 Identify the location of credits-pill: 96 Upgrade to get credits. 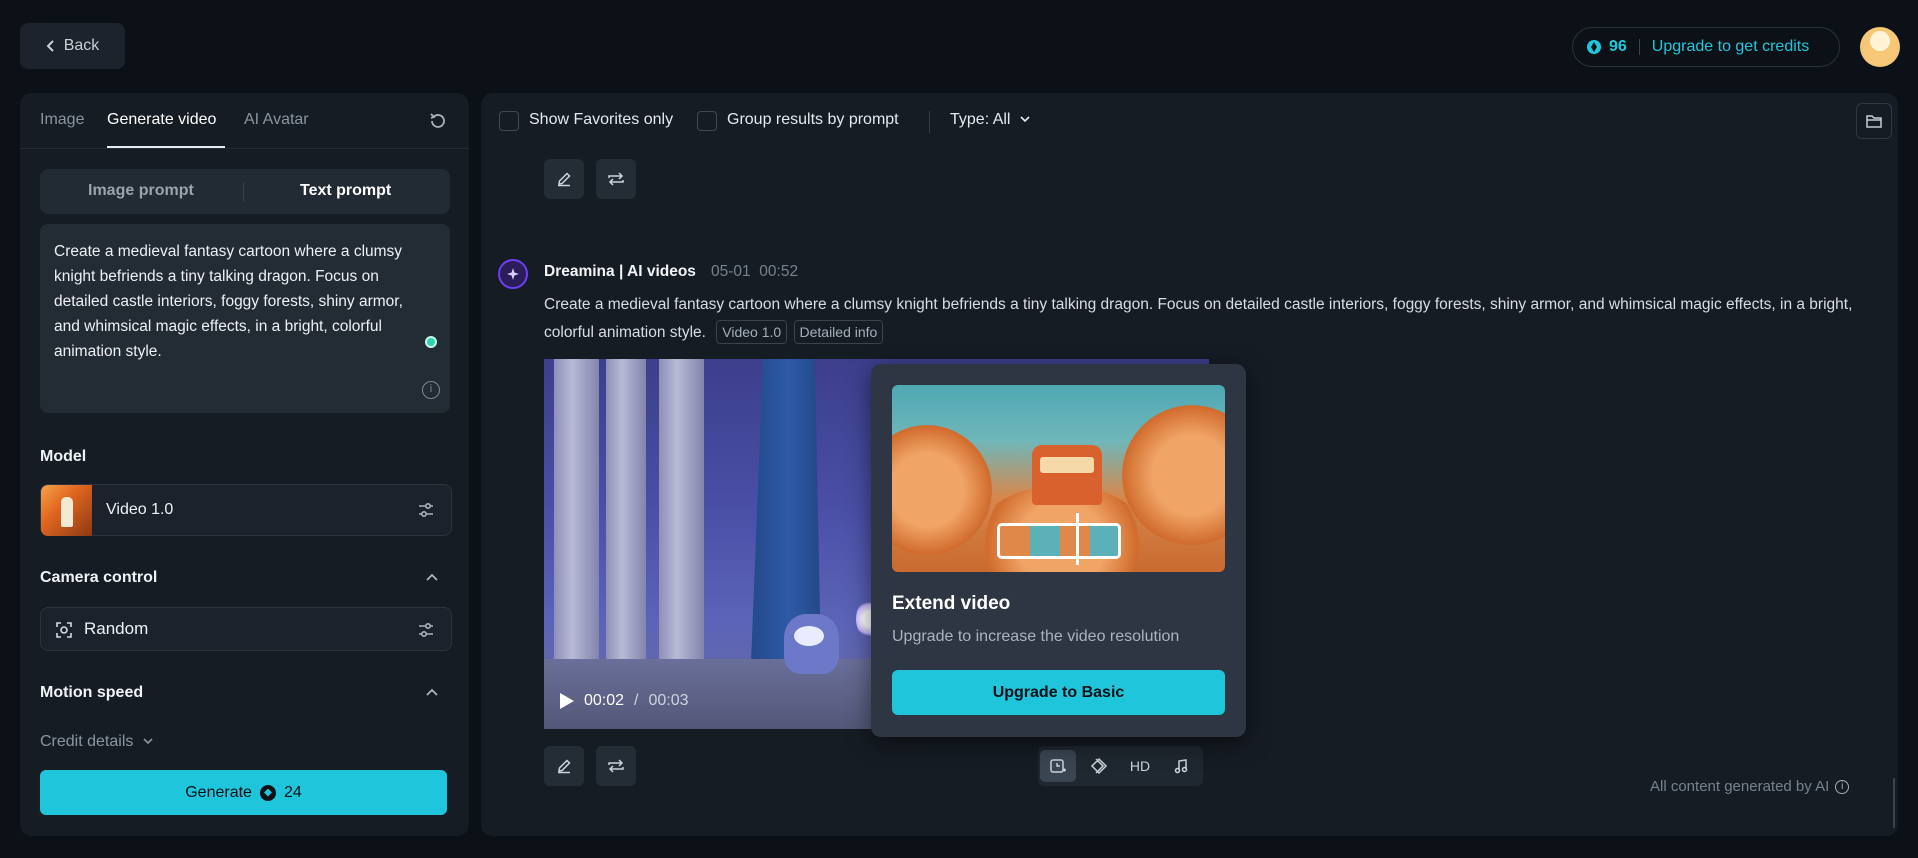
(1706, 47).